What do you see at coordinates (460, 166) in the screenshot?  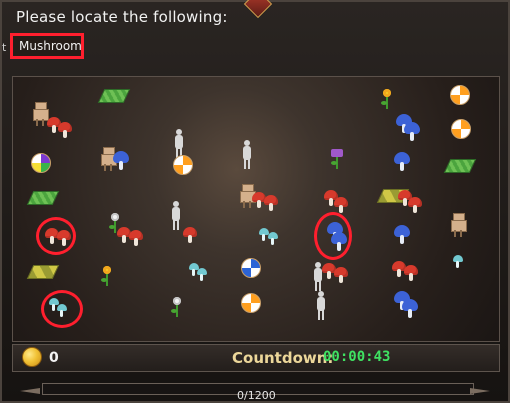 I see `flower-grass-tile` at bounding box center [460, 166].